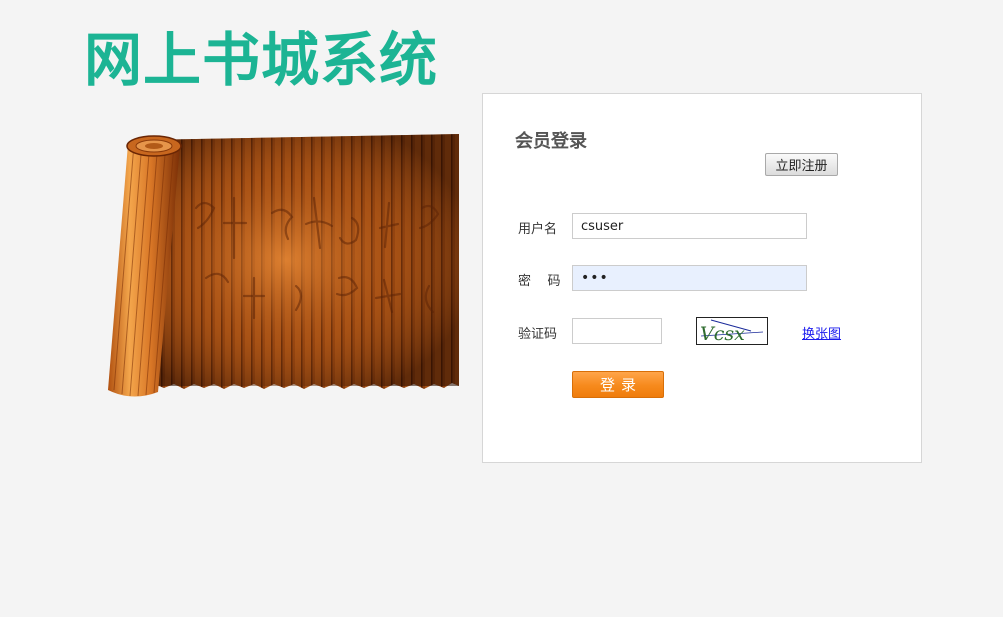  Describe the element at coordinates (821, 332) in the screenshot. I see `refresh-captcha-link: 换张图` at that location.